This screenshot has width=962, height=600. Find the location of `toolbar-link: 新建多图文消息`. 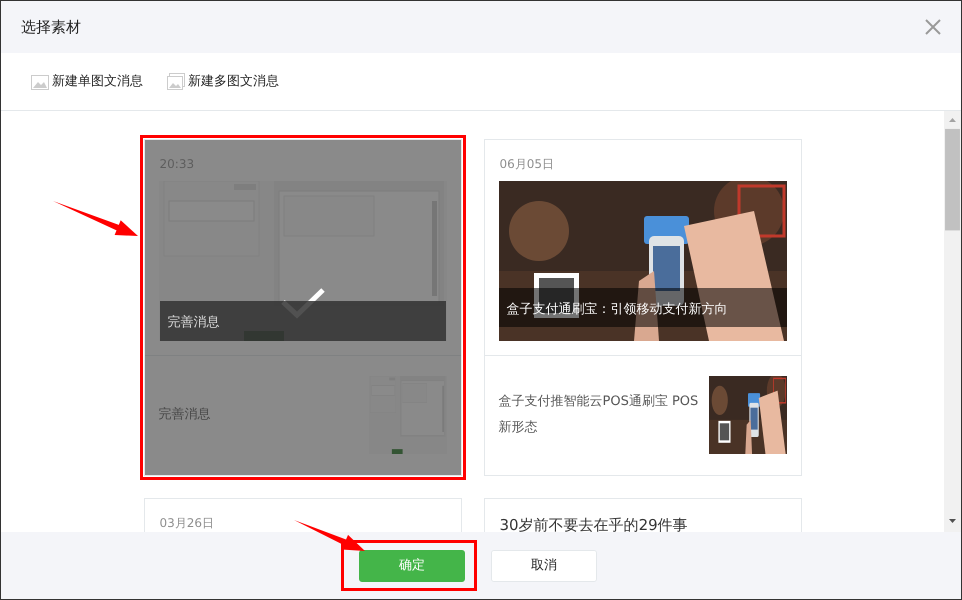

toolbar-link: 新建多图文消息 is located at coordinates (223, 82).